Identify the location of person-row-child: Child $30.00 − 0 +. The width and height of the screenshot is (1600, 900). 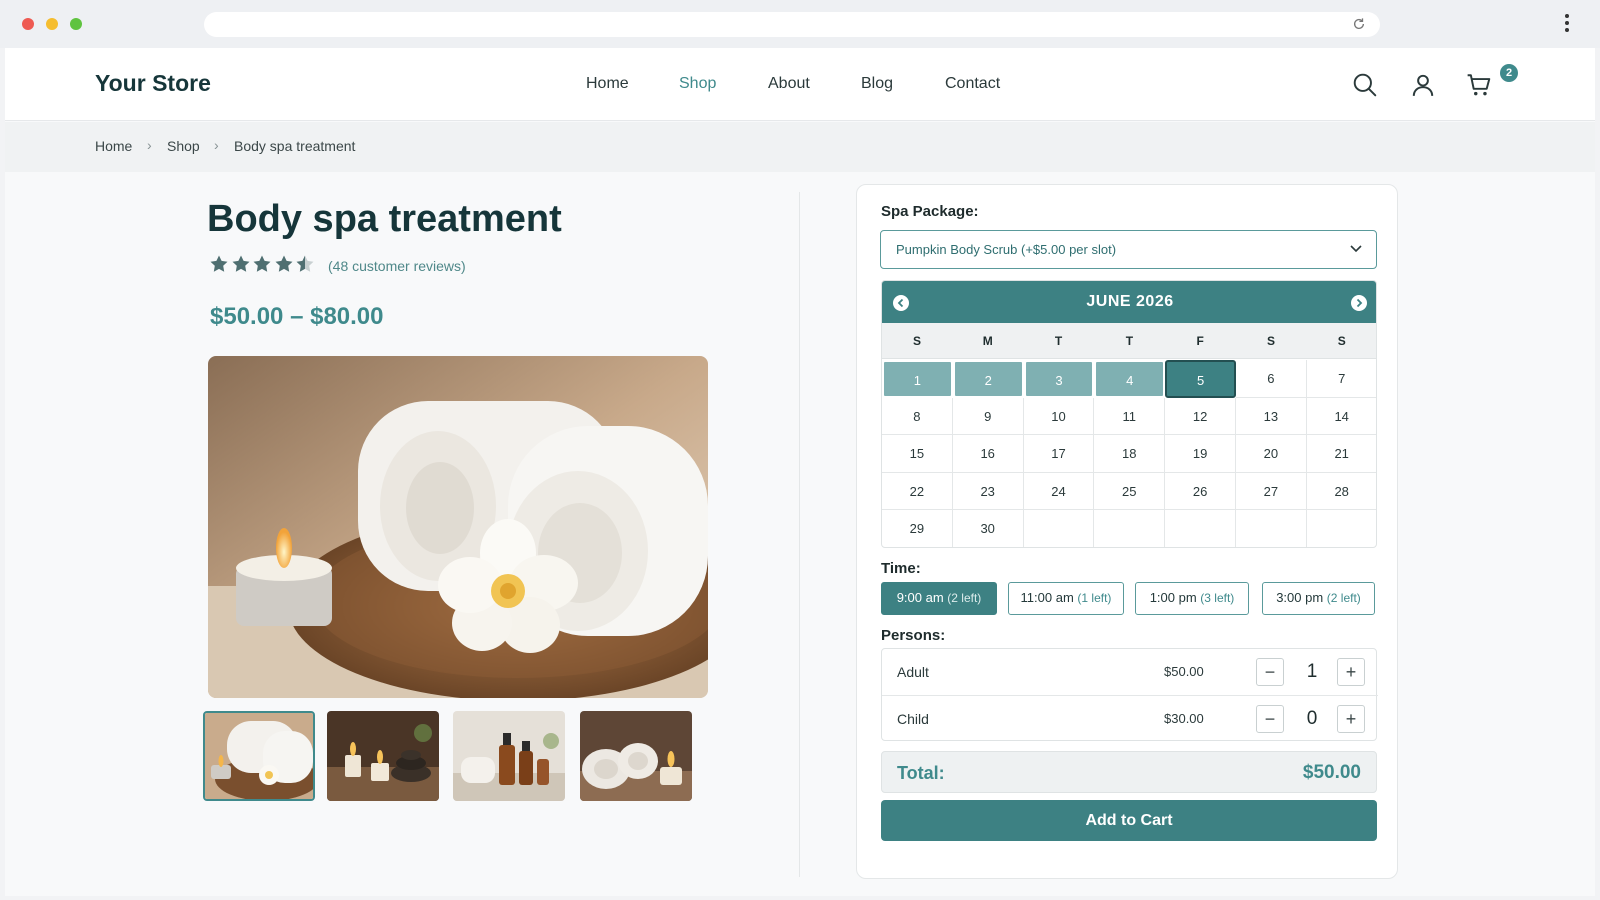
(1130, 718).